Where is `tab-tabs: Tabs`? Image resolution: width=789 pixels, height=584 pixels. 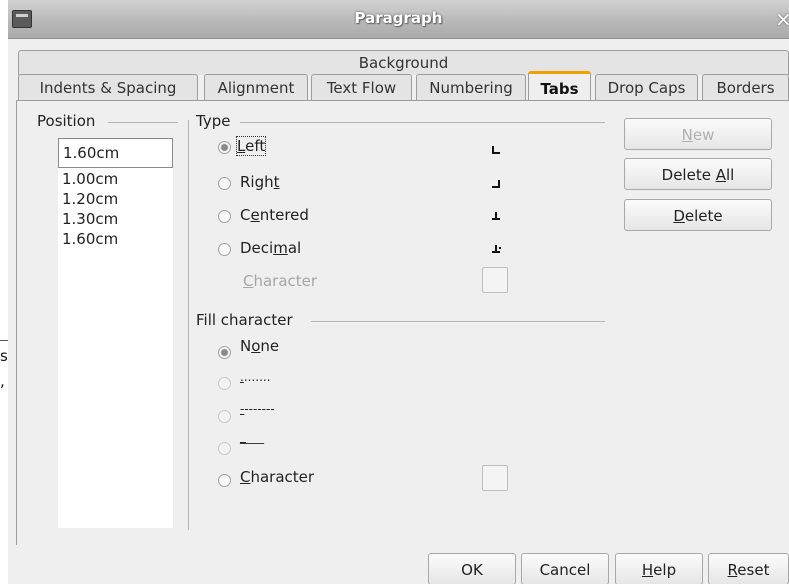 tab-tabs: Tabs is located at coordinates (559, 86).